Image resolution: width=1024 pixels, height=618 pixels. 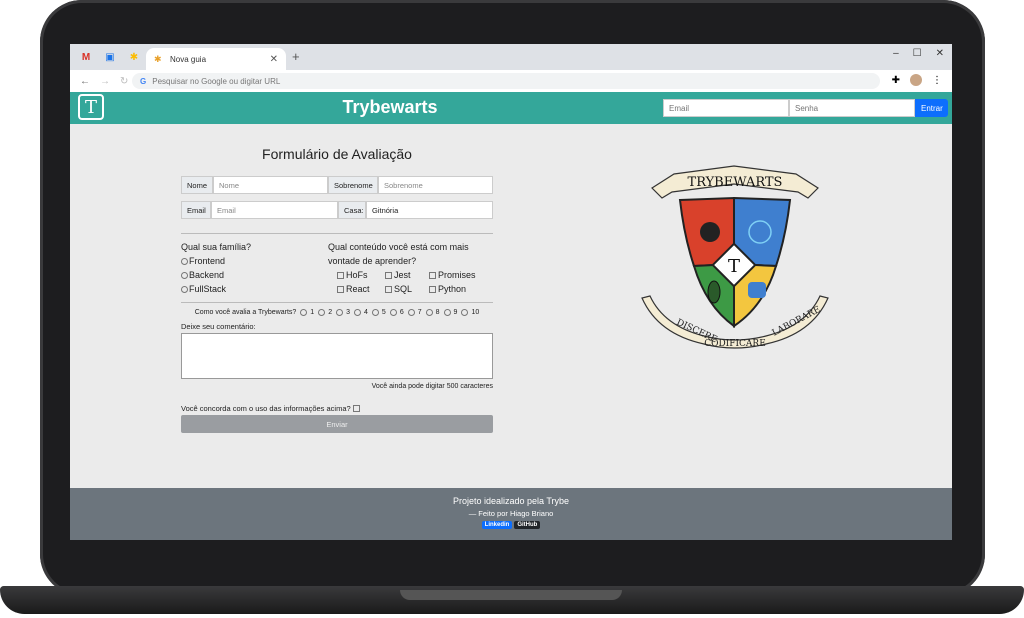 I want to click on content-option-label: Promises, so click(x=457, y=275).